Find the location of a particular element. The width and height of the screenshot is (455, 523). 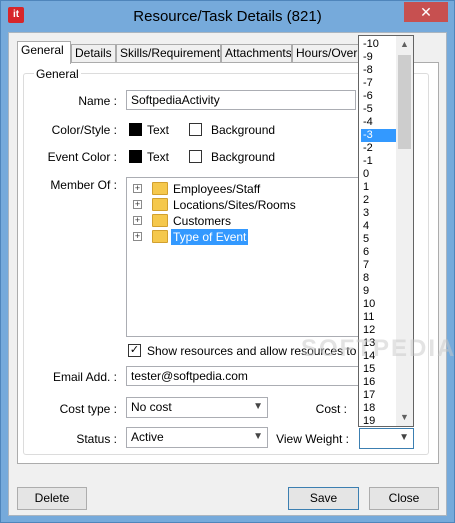

event-color-text-label: Text is located at coordinates (158, 157).